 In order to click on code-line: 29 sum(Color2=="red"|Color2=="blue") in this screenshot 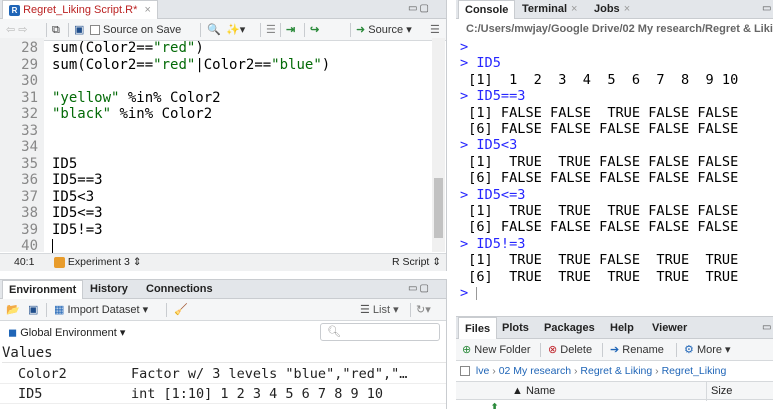, I will do `click(215, 65)`.